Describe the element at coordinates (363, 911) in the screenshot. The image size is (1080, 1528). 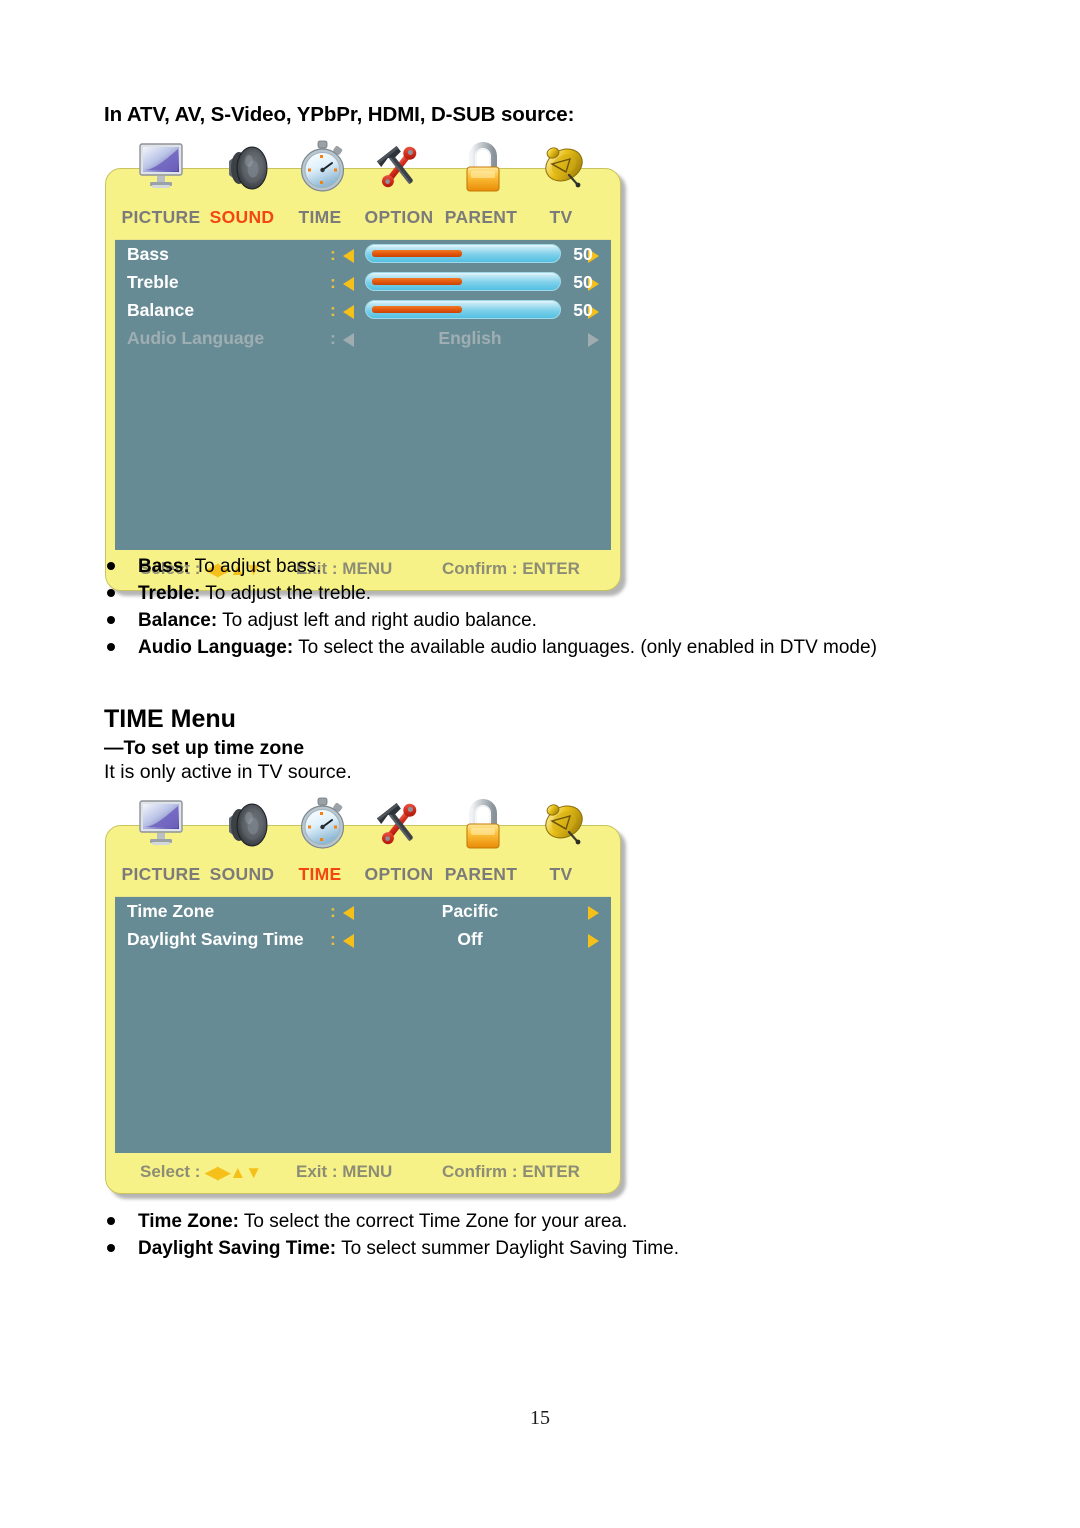
I see `osd-row: Time Zone: Pacific` at that location.